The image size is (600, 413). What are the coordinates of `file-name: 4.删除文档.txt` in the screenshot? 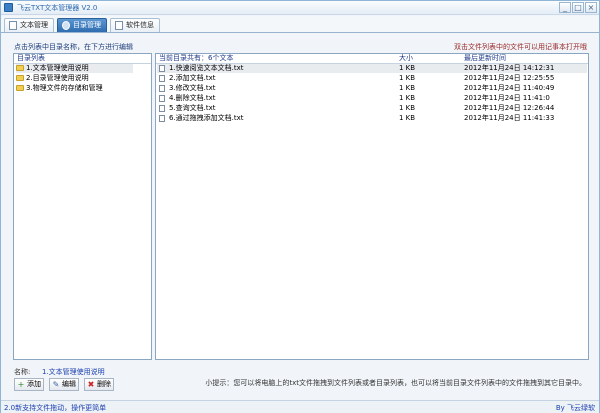 It's located at (192, 98).